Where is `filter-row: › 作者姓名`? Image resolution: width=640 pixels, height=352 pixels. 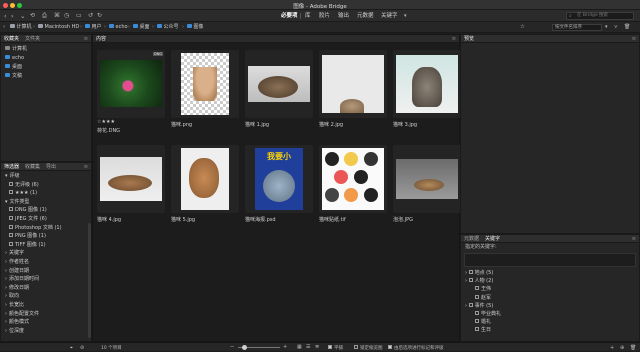 filter-row: › 作者姓名 is located at coordinates (17, 262).